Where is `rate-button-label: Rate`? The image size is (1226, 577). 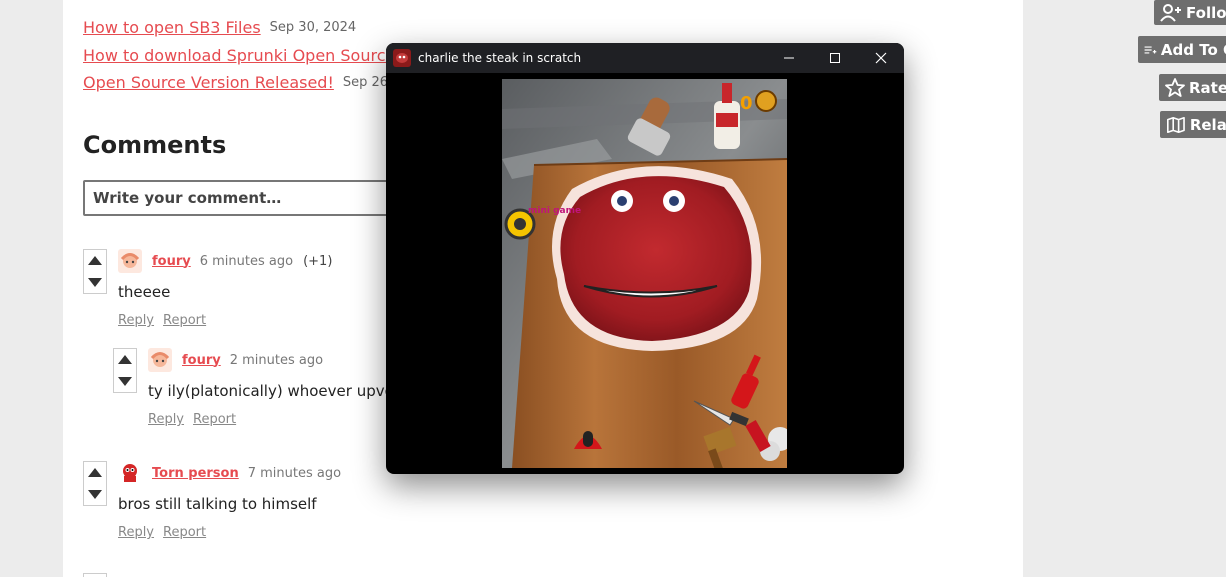
rate-button-label: Rate is located at coordinates (1207, 87).